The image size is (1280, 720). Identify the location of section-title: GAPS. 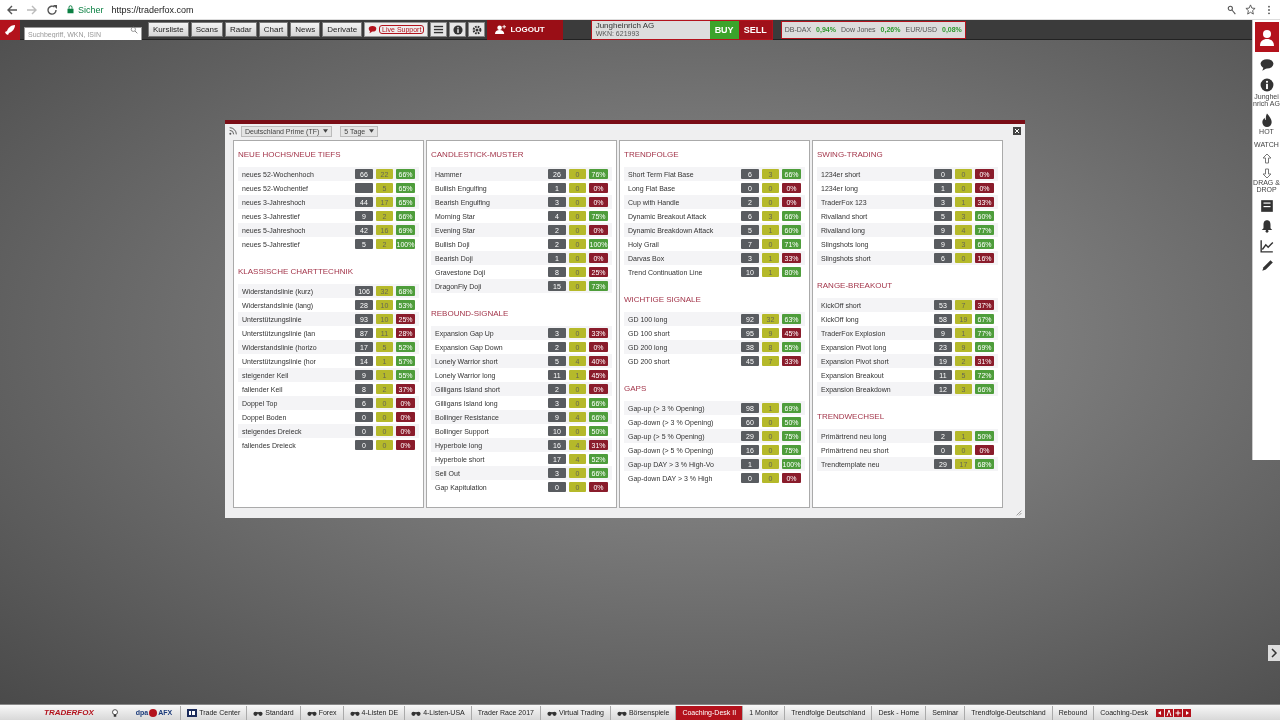
(636, 388).